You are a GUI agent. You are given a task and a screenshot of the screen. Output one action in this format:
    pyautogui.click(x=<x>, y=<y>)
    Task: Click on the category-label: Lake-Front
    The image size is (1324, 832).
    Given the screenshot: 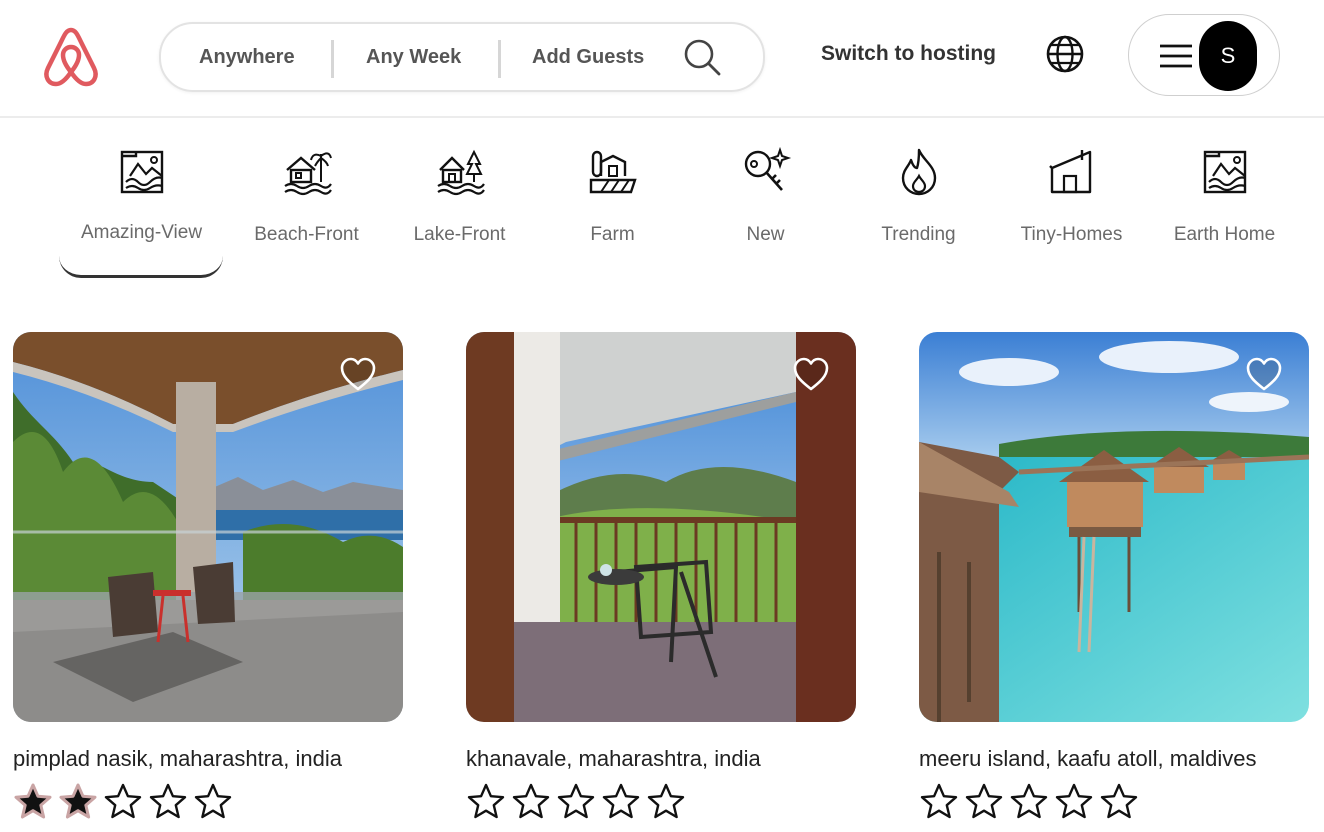 What is the action you would take?
    pyautogui.click(x=459, y=234)
    